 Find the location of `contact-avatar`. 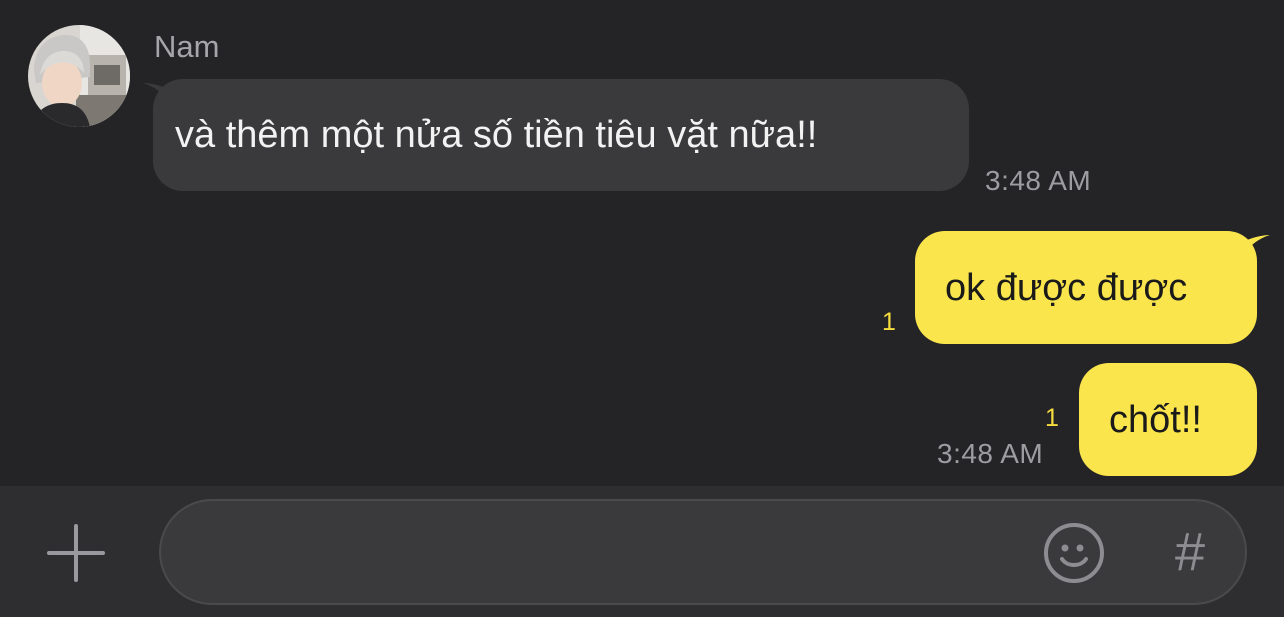

contact-avatar is located at coordinates (79, 76).